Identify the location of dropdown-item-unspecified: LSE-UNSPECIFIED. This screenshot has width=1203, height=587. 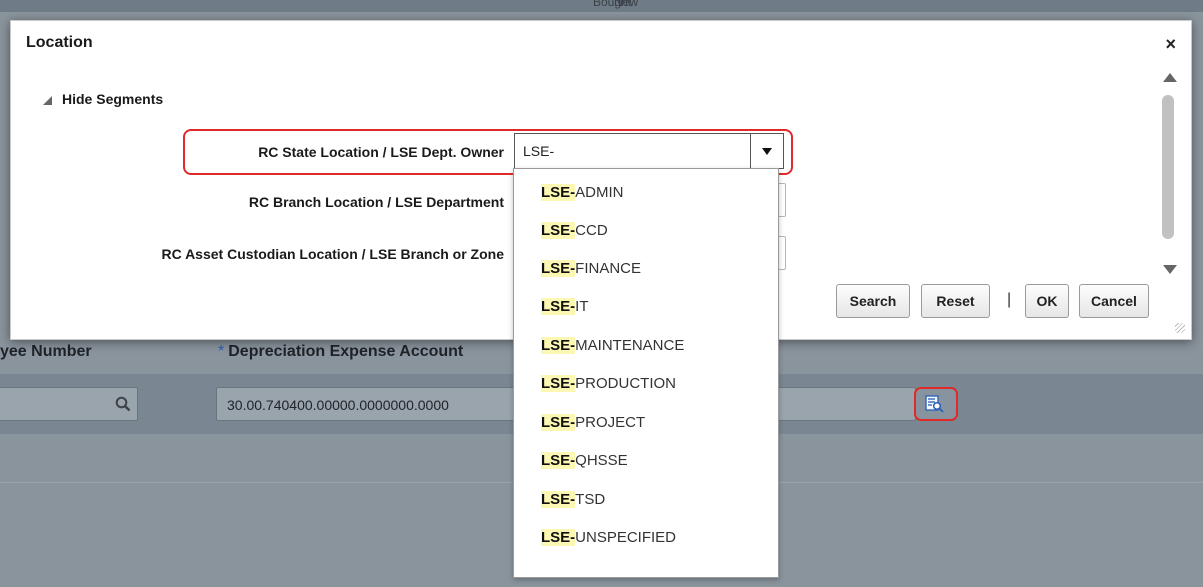
(608, 538).